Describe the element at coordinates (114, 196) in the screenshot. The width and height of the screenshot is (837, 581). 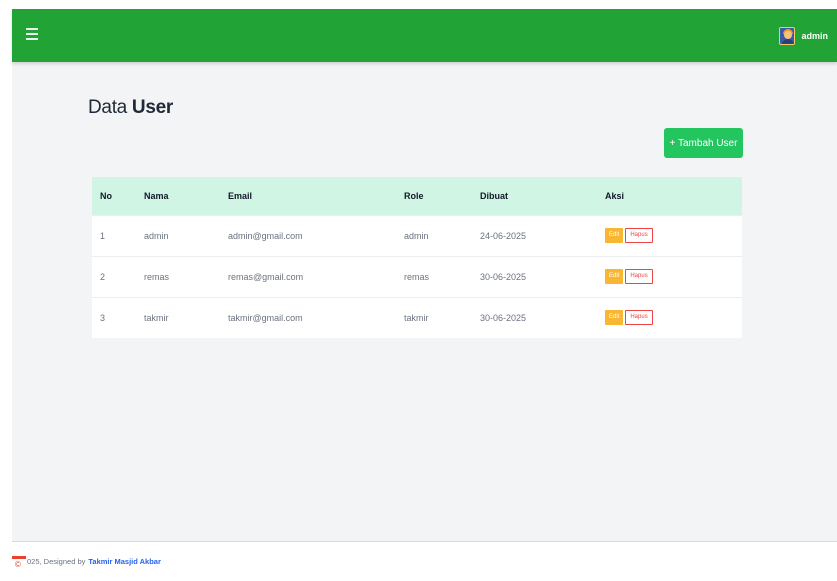
I see `column-header-no: No` at that location.